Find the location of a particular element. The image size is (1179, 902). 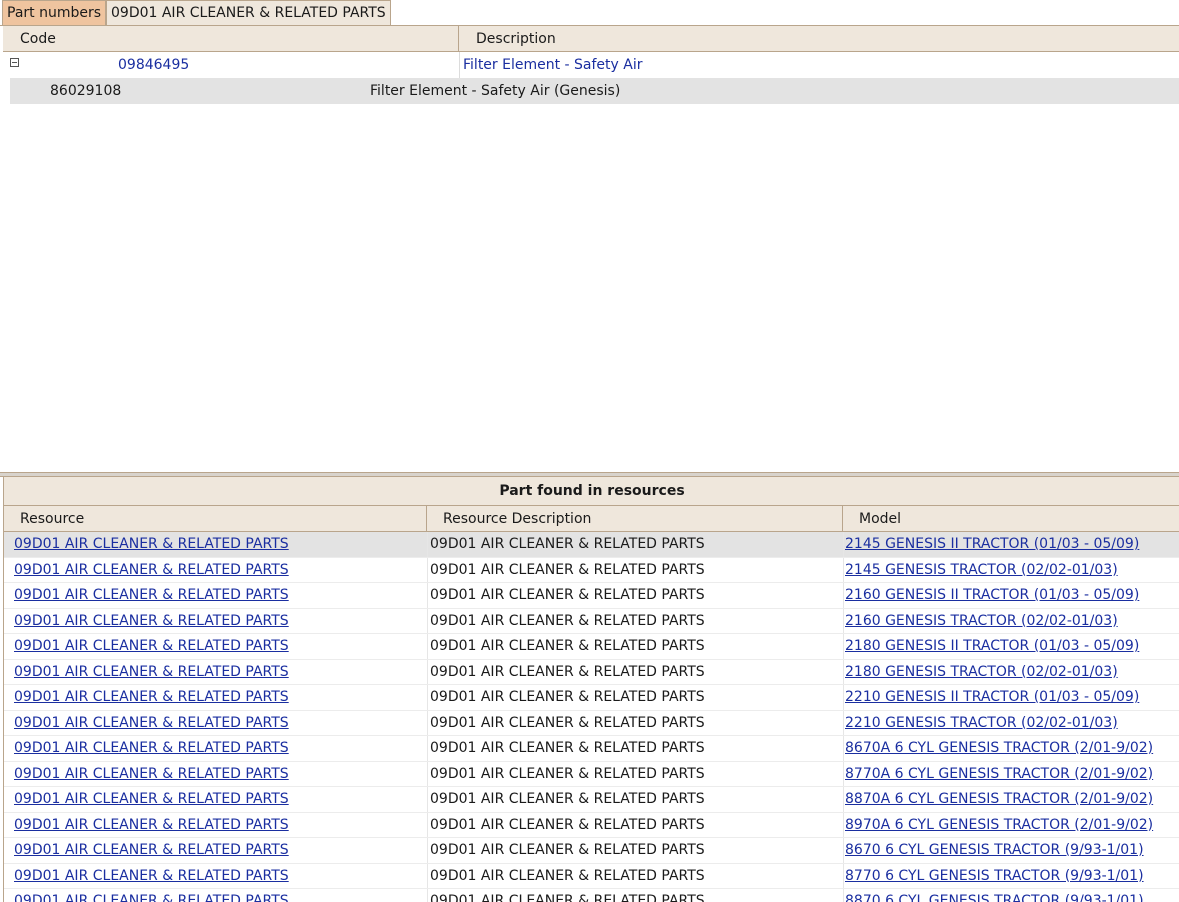

model-link: 2180 GENESIS II TRACTOR (01/03 - 05/09) is located at coordinates (992, 646).